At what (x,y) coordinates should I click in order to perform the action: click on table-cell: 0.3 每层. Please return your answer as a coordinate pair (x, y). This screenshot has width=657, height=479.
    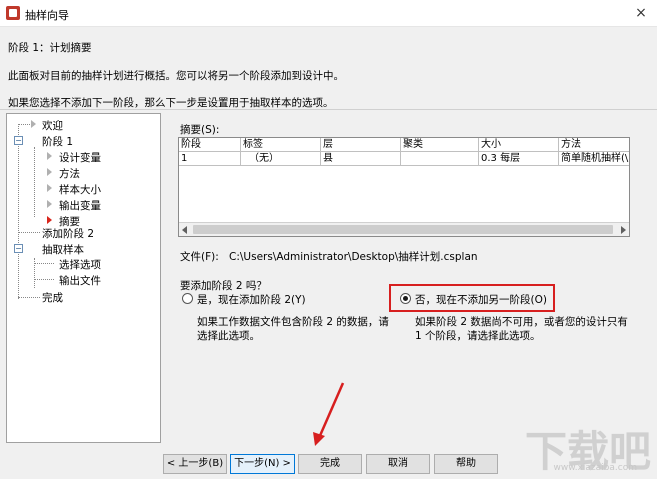
    Looking at the image, I should click on (519, 159).